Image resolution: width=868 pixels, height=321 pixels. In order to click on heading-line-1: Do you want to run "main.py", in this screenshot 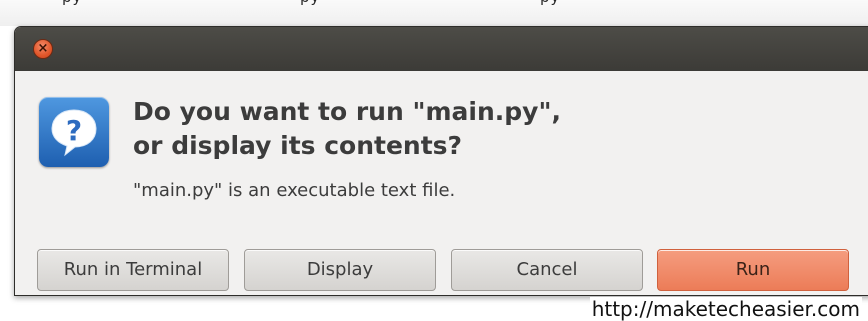, I will do `click(347, 111)`.